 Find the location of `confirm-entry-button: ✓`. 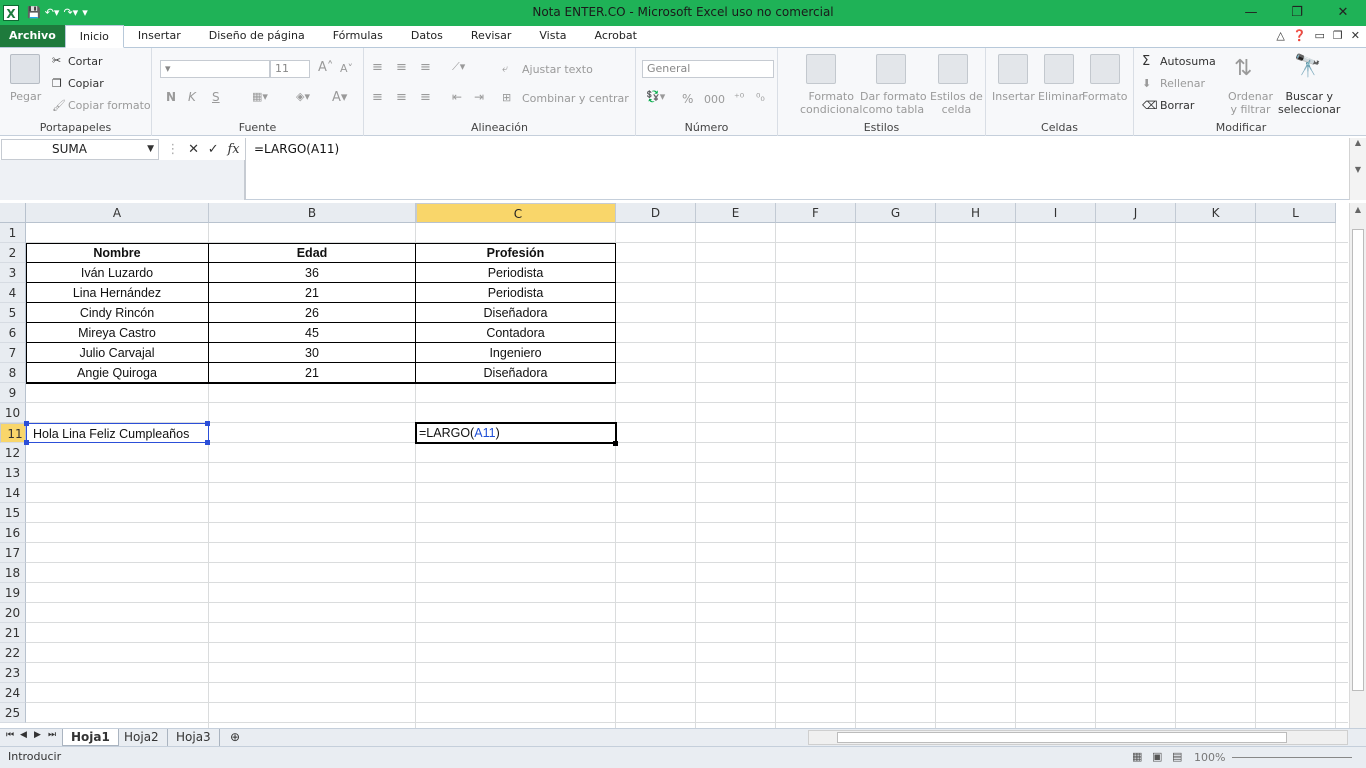

confirm-entry-button: ✓ is located at coordinates (213, 149).